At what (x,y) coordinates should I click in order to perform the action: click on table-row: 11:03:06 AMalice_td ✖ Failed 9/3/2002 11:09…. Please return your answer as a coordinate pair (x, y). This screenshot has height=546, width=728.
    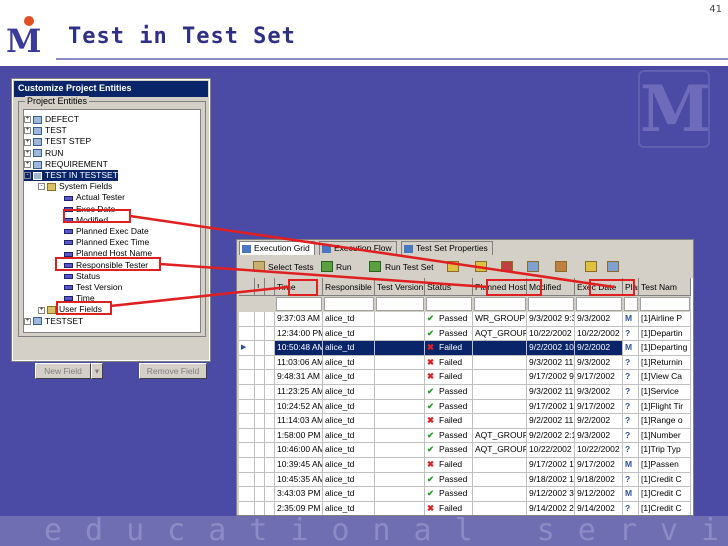
    Looking at the image, I should click on (465, 363).